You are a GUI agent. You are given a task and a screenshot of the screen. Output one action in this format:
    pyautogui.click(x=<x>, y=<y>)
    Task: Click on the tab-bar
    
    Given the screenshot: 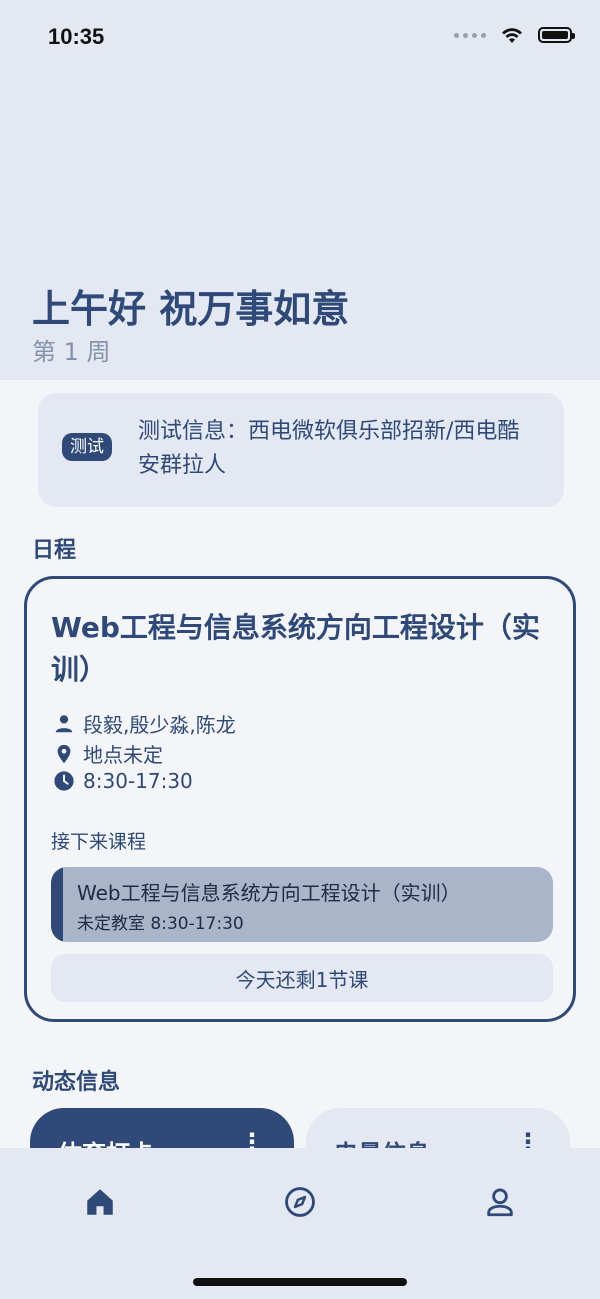 What is the action you would take?
    pyautogui.click(x=300, y=1223)
    